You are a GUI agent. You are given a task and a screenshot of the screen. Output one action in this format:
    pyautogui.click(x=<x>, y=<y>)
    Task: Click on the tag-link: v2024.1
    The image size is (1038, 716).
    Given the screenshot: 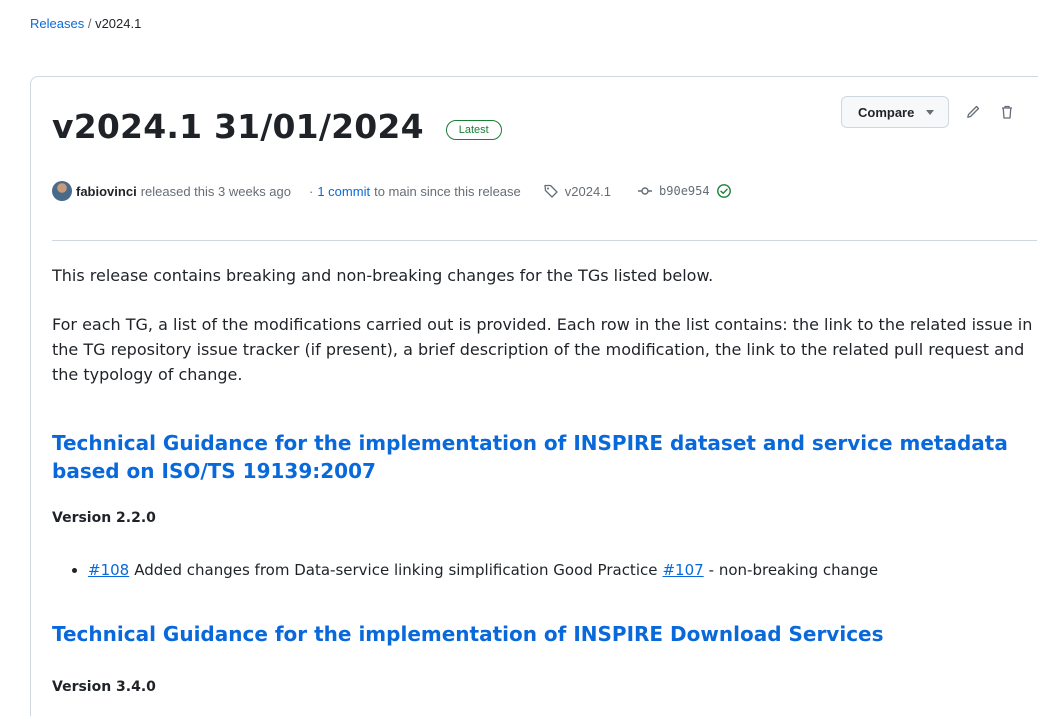 What is the action you would take?
    pyautogui.click(x=588, y=191)
    